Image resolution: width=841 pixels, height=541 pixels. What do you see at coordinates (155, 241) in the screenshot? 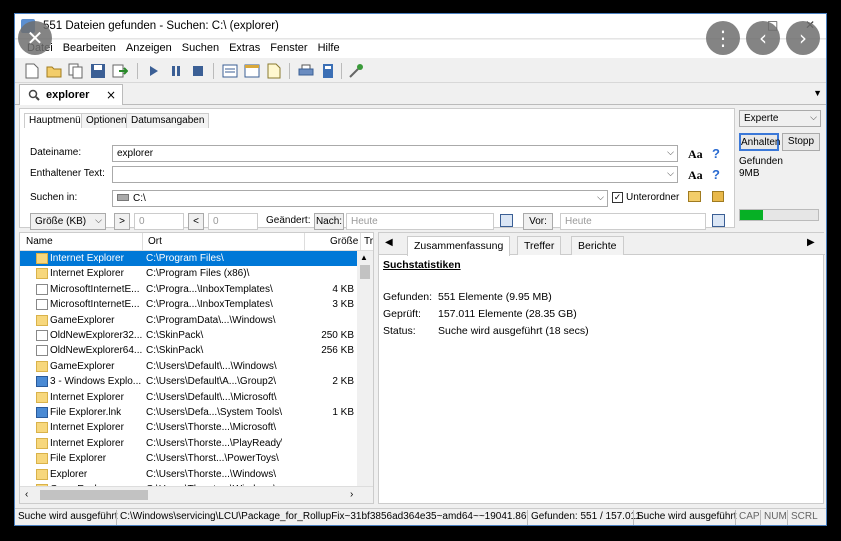
I see `column-location: Ort` at bounding box center [155, 241].